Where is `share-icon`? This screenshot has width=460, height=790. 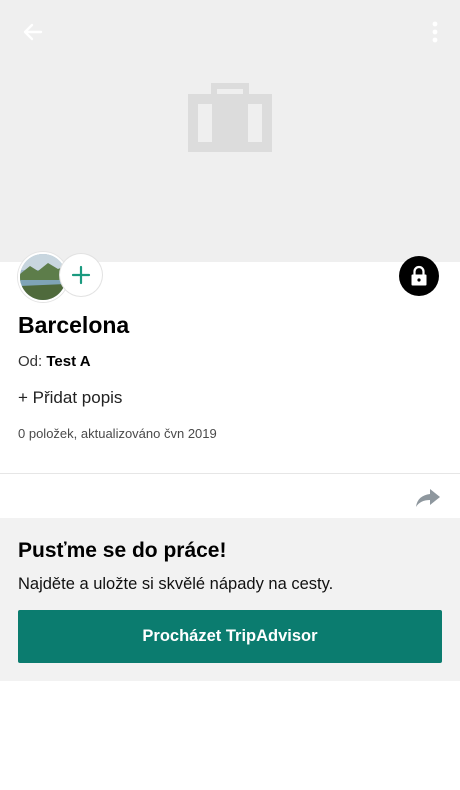
share-icon is located at coordinates (428, 498).